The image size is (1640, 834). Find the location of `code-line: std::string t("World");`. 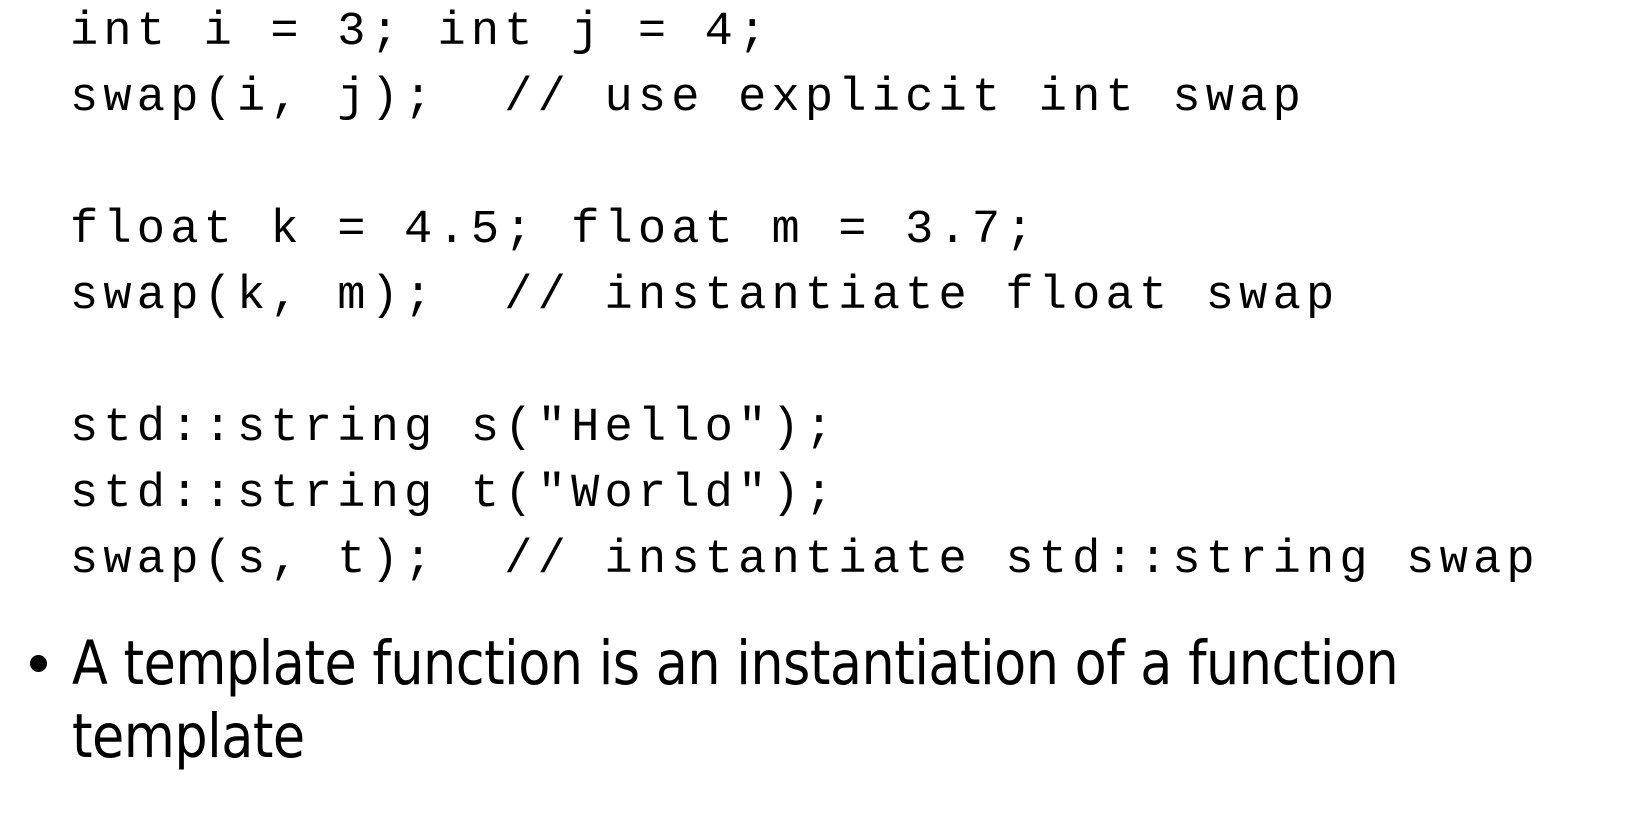

code-line: std::string t("World"); is located at coordinates (454, 494).